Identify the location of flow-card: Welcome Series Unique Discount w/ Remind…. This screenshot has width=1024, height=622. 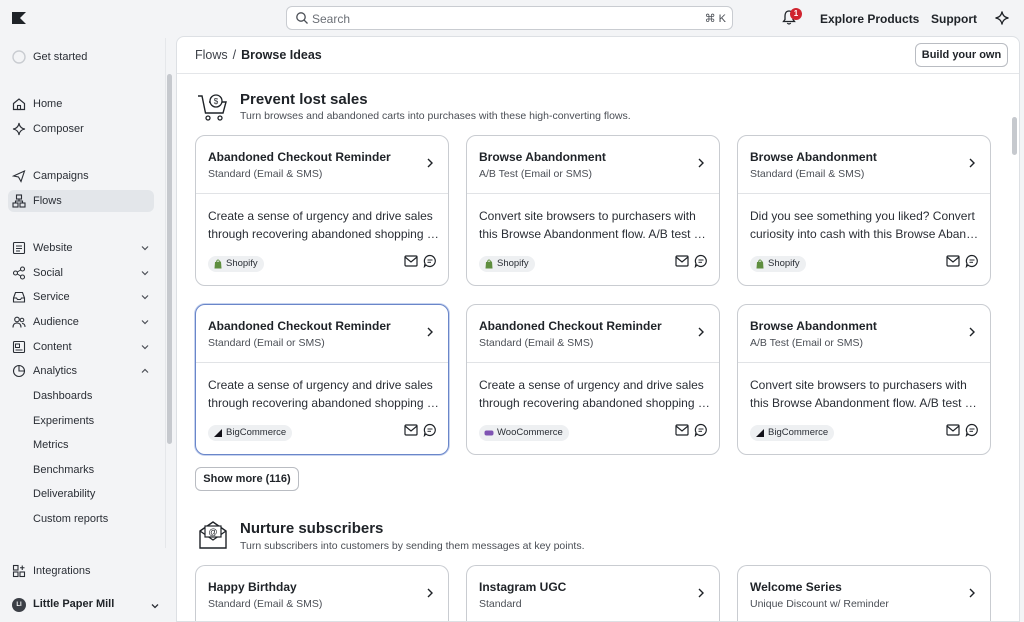
(864, 593).